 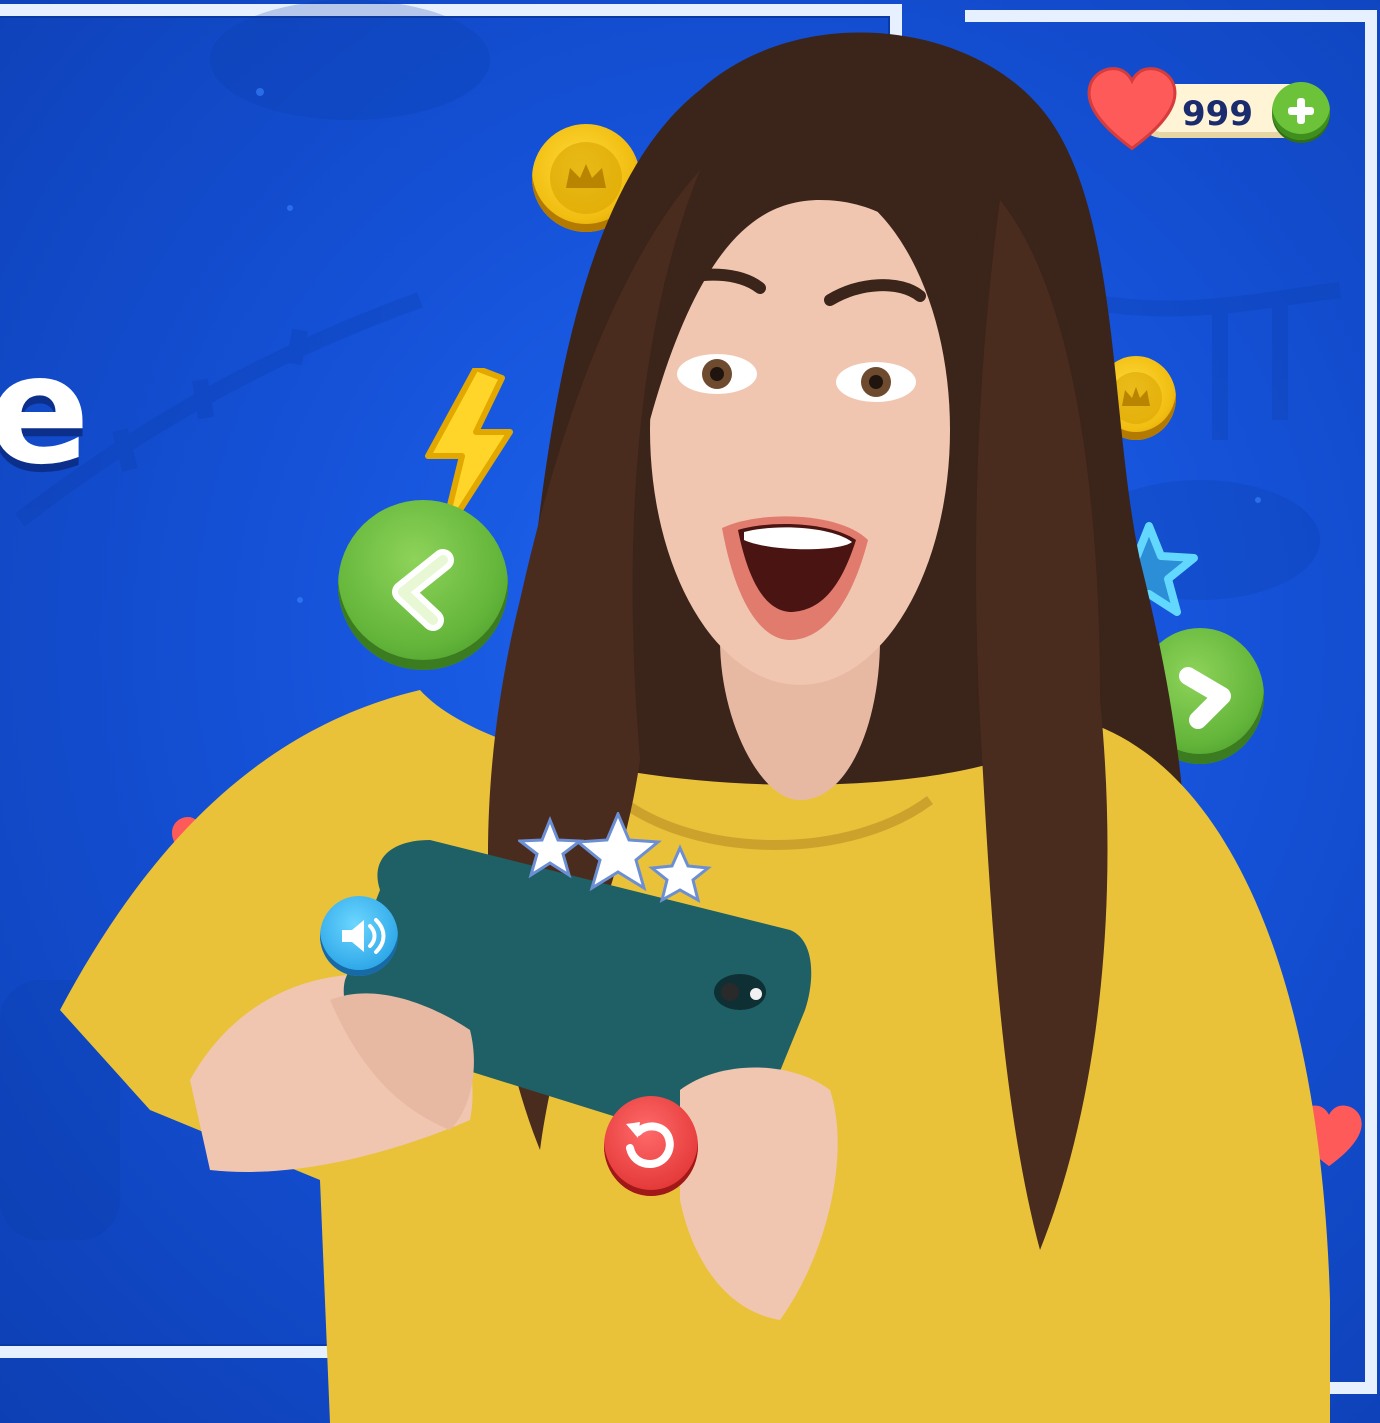 I want to click on restart-icon, so click(x=650, y=1145).